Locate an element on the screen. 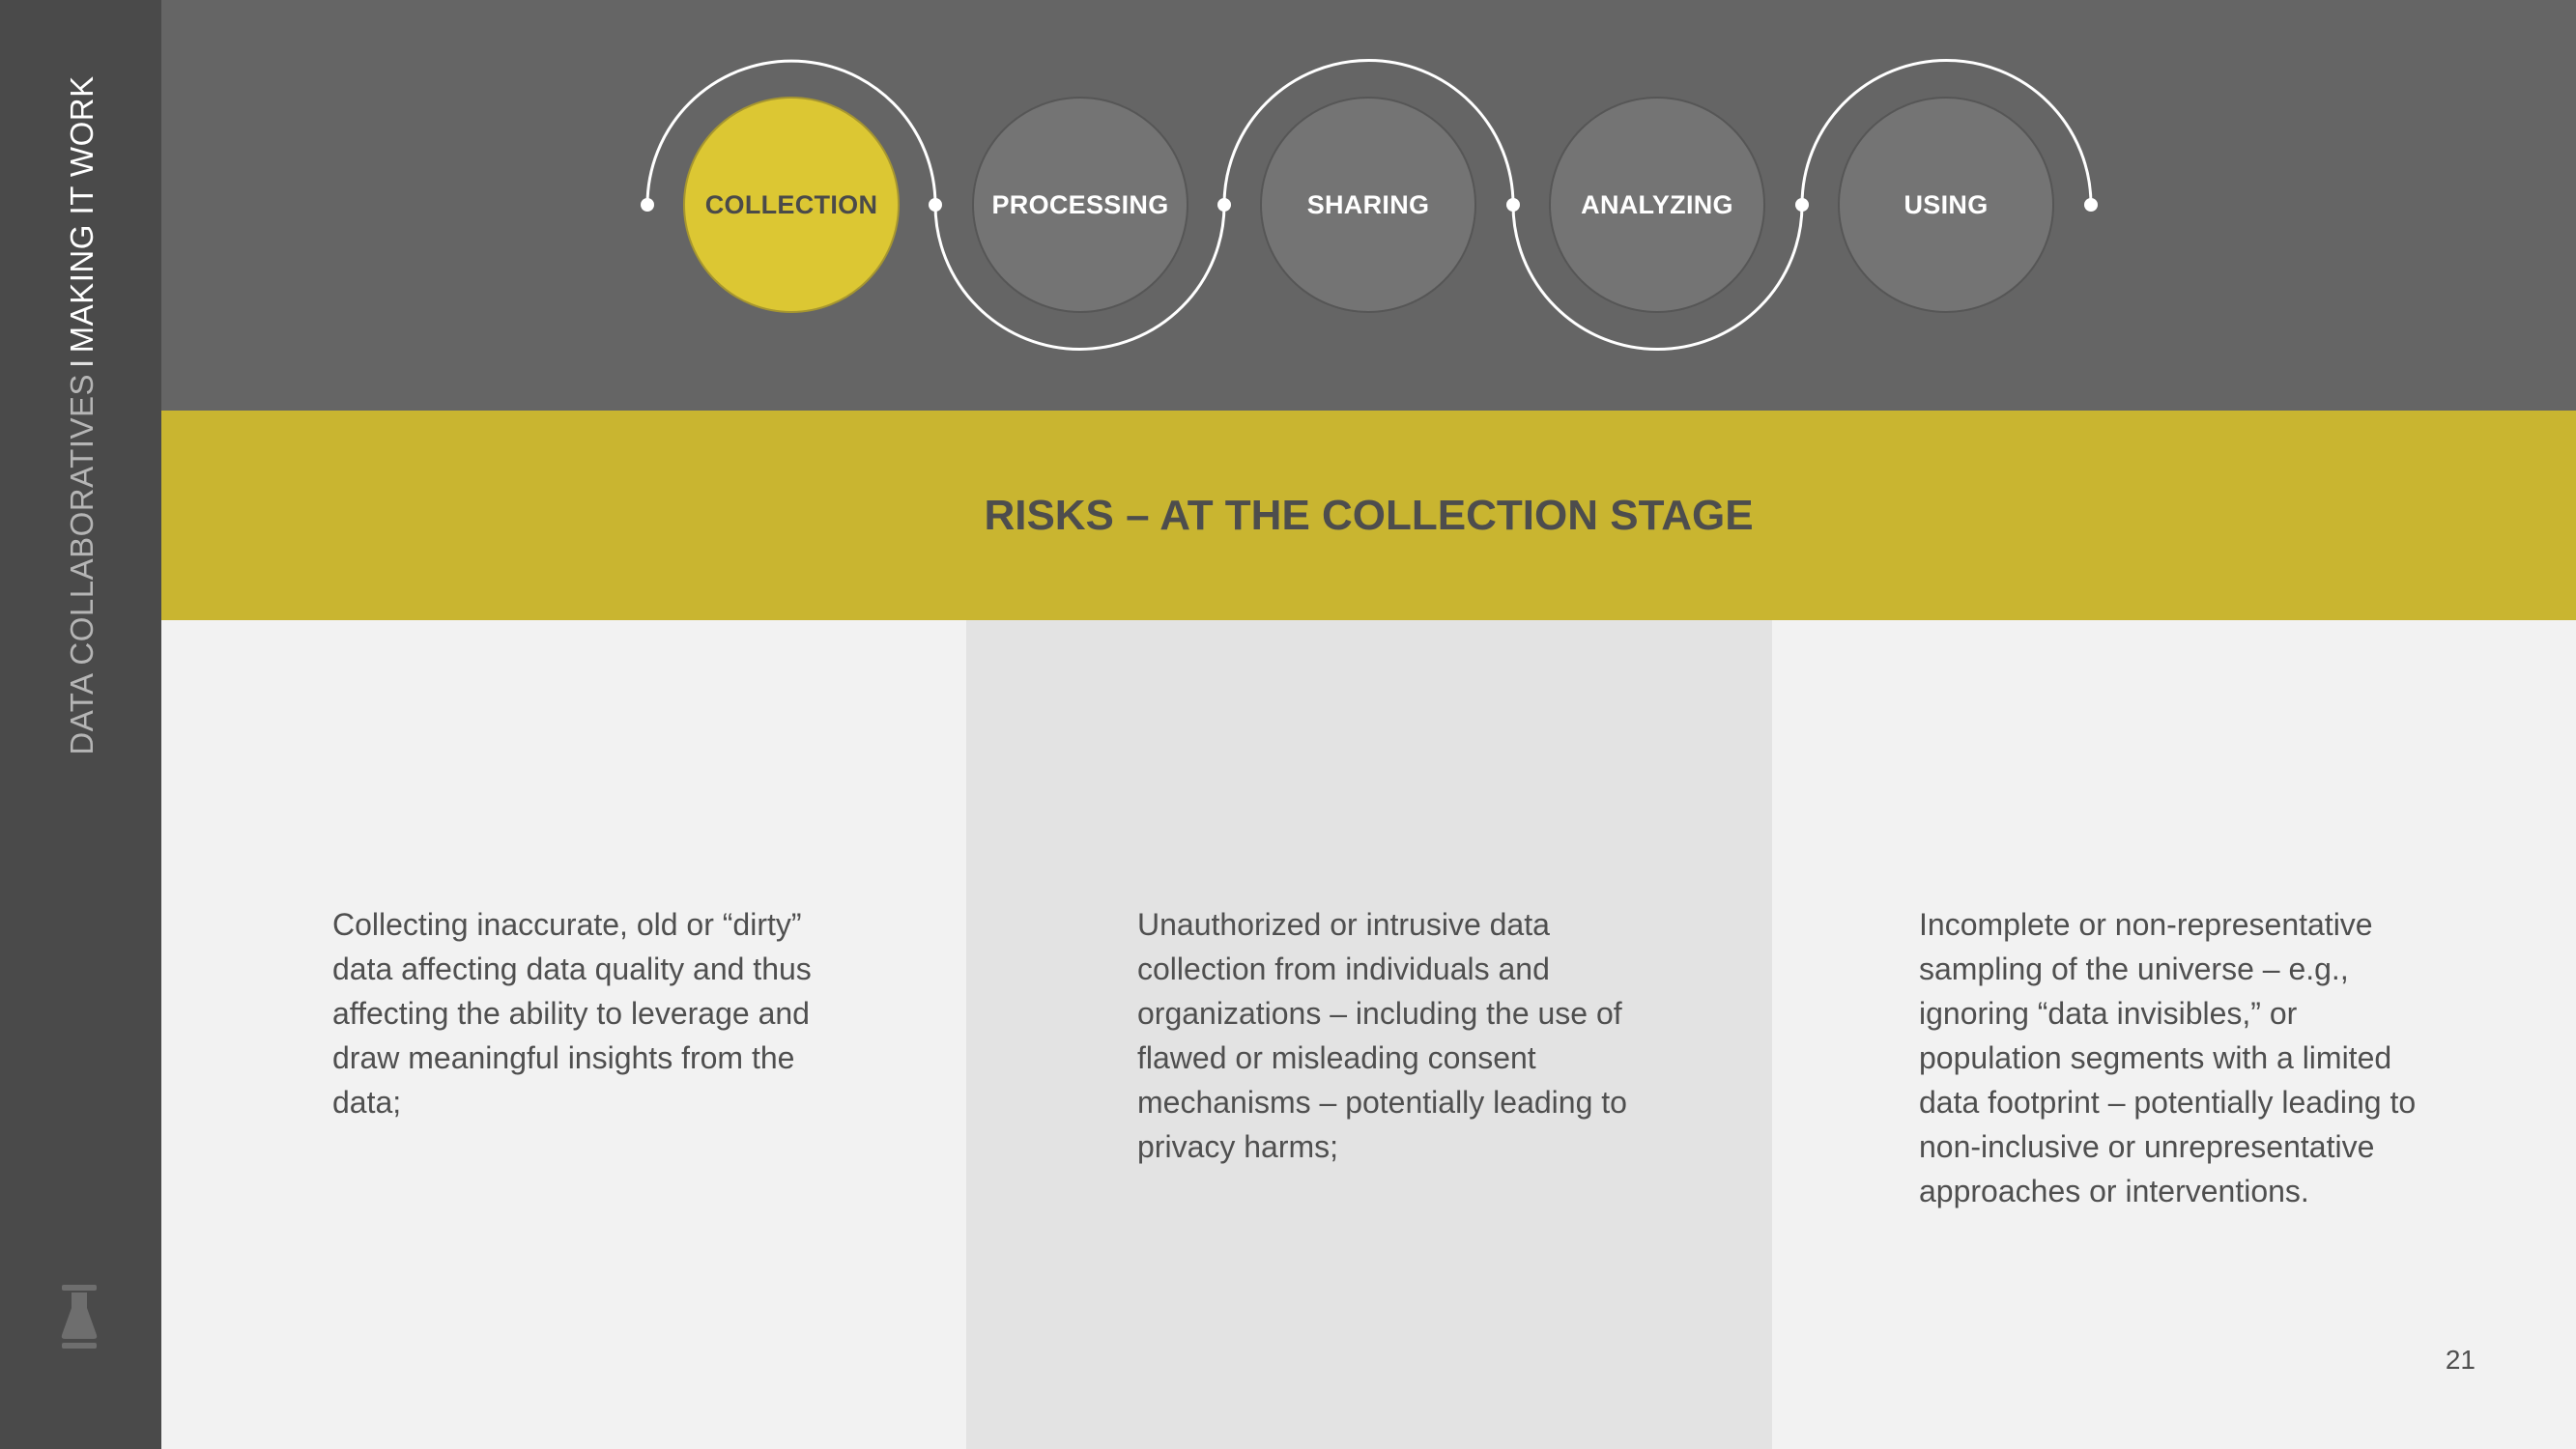 This screenshot has width=2576, height=1449. stage-sharing: SHARING is located at coordinates (1368, 205).